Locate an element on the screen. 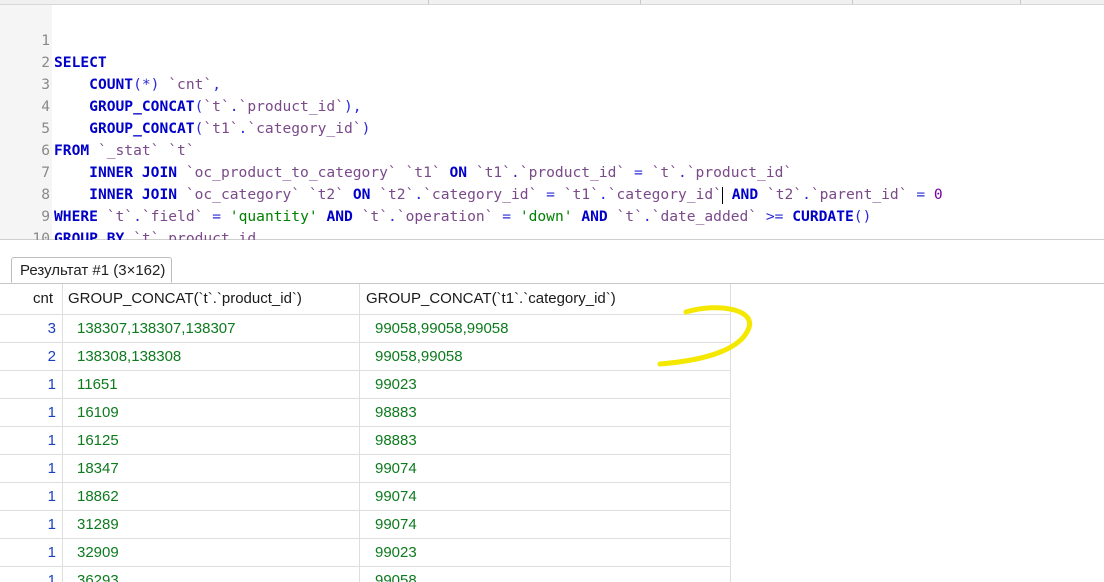  table-row: 1 18862 99074 is located at coordinates (365, 496).